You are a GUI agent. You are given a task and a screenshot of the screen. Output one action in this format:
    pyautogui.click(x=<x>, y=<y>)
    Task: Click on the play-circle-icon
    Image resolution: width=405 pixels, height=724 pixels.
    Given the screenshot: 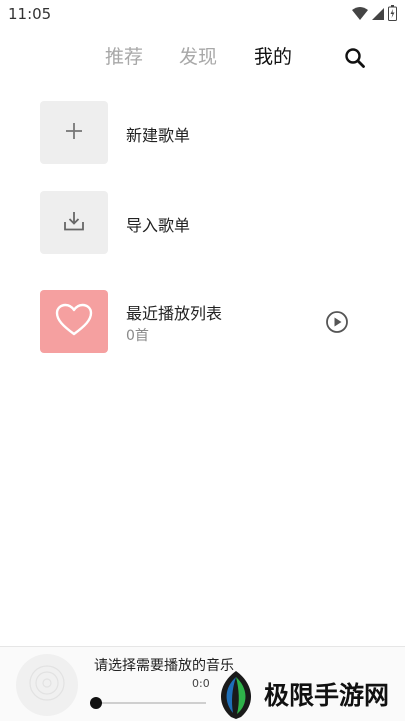 What is the action you would take?
    pyautogui.click(x=337, y=322)
    